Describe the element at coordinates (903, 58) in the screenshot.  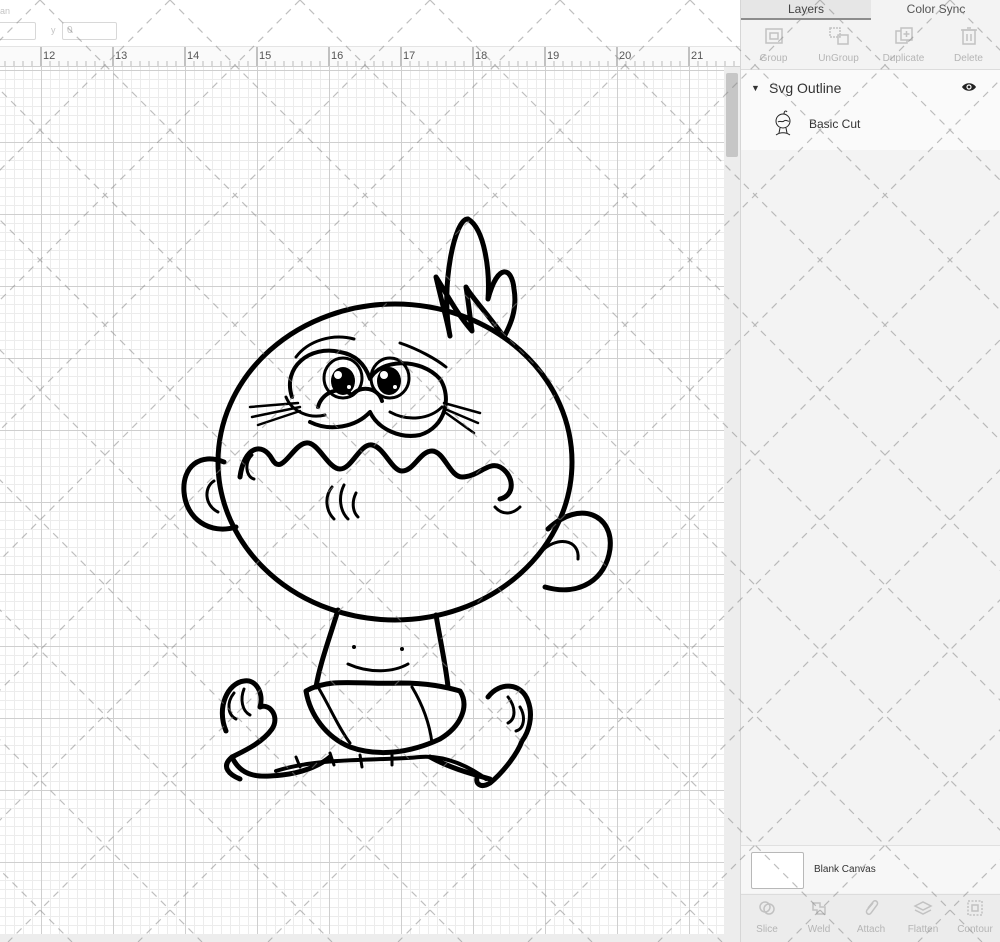
I see `duplicate-label: Duplicate` at that location.